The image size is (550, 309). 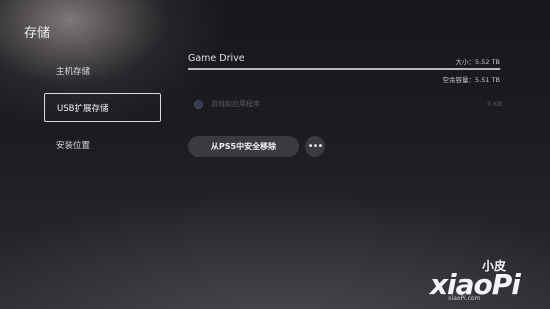 What do you see at coordinates (486, 280) in the screenshot?
I see `watermark-logo: 小皮 xiaoPi xiaoPi.com` at bounding box center [486, 280].